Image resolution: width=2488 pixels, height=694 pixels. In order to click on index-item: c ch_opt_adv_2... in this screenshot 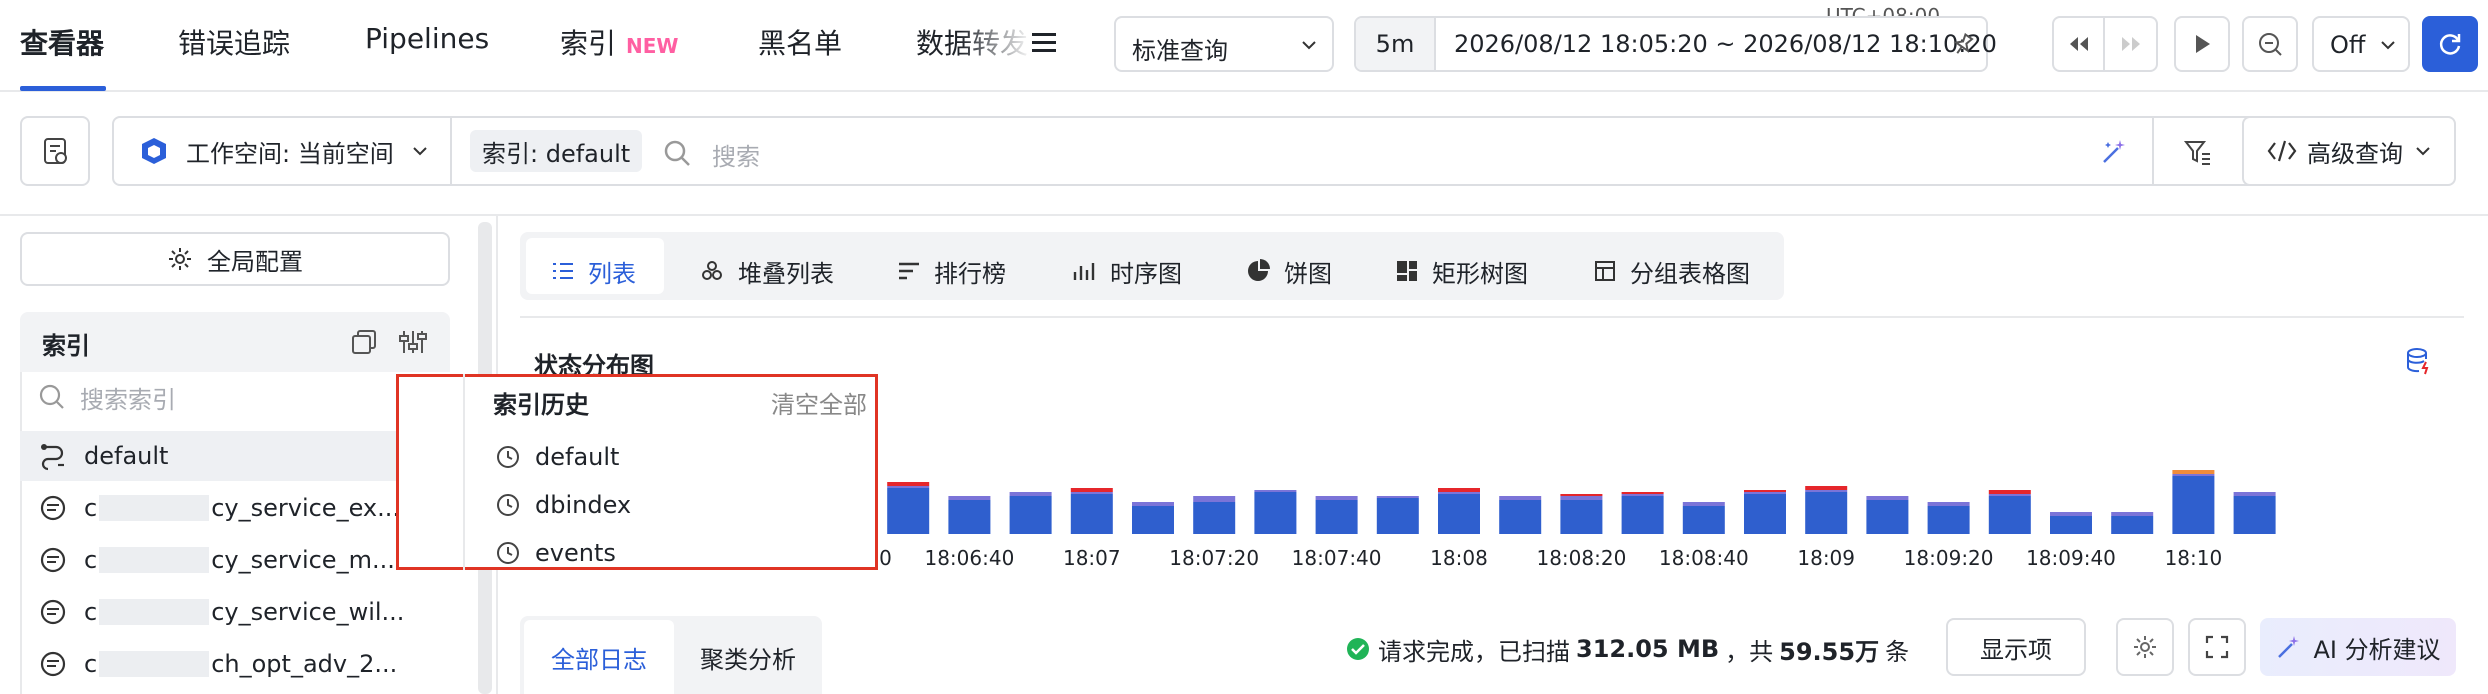, I will do `click(225, 664)`.